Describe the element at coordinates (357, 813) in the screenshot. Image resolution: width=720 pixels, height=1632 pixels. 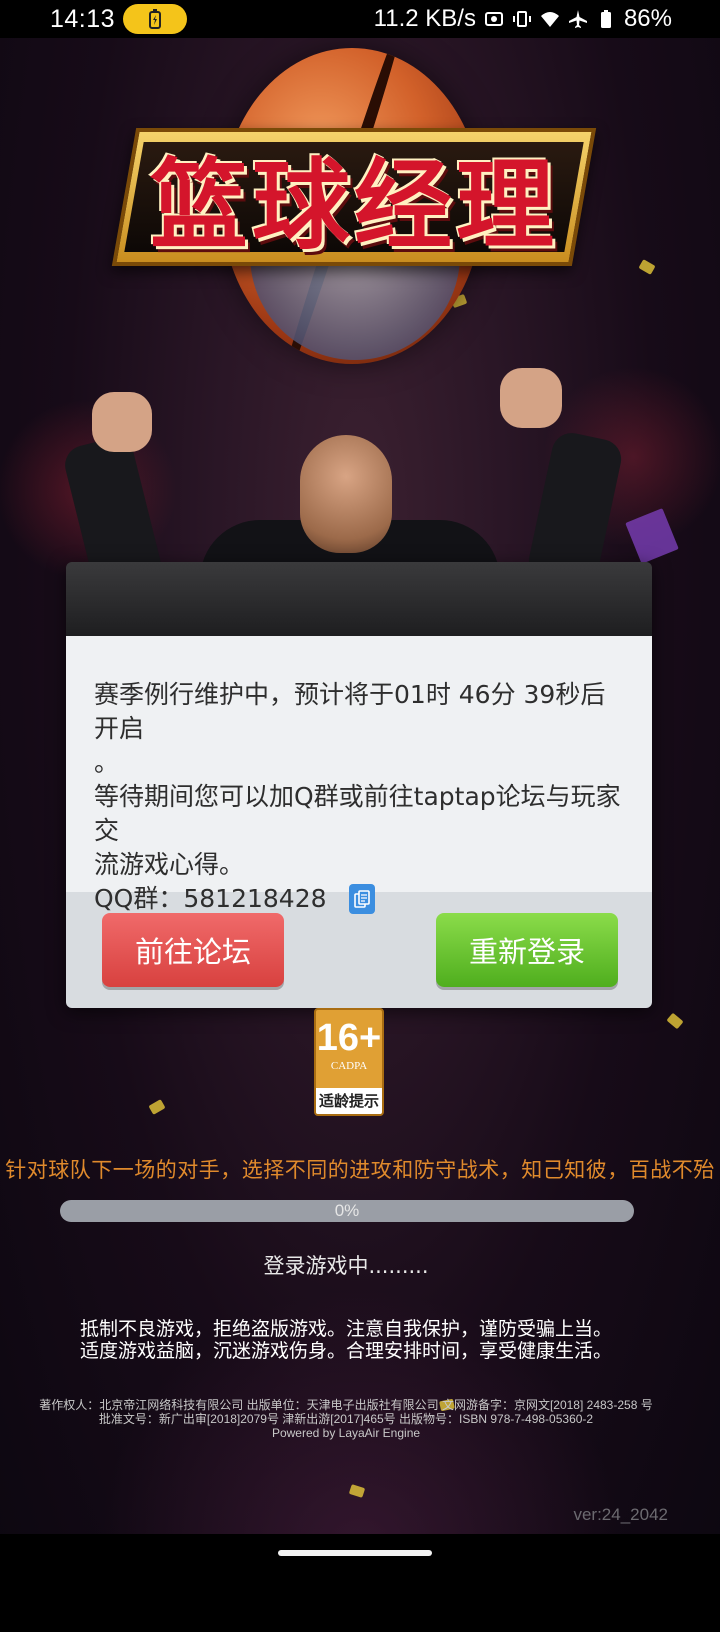
I see `community-message: 等待期间您可以加Q群或前往taptap论坛与玩家交` at that location.